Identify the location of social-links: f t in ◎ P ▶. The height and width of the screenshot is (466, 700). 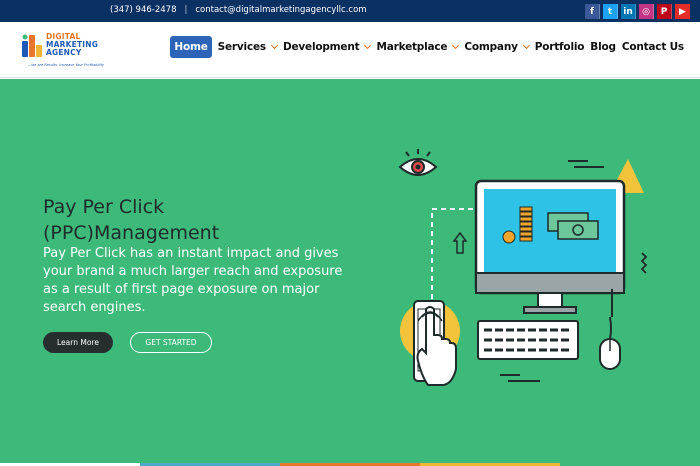
(637, 11).